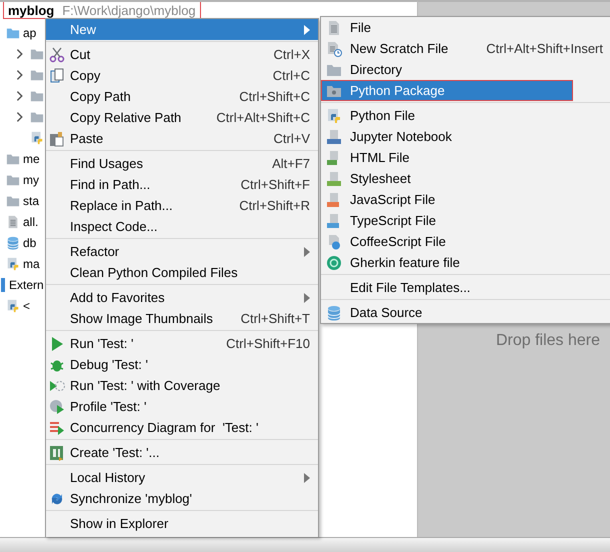 Image resolution: width=610 pixels, height=552 pixels. What do you see at coordinates (465, 262) in the screenshot?
I see `menu-item: Gherkin feature file` at bounding box center [465, 262].